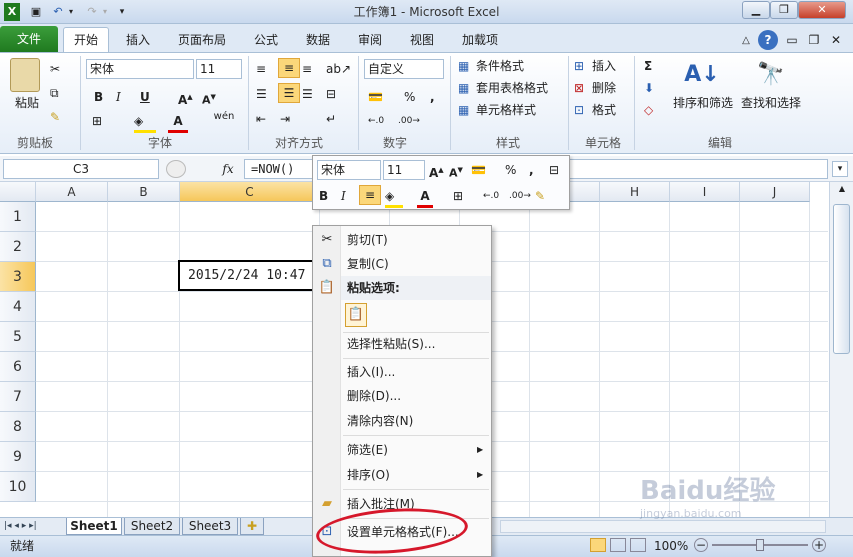 This screenshot has height=557, width=853. I want to click on accounting-format-icon: 💳, so click(380, 97).